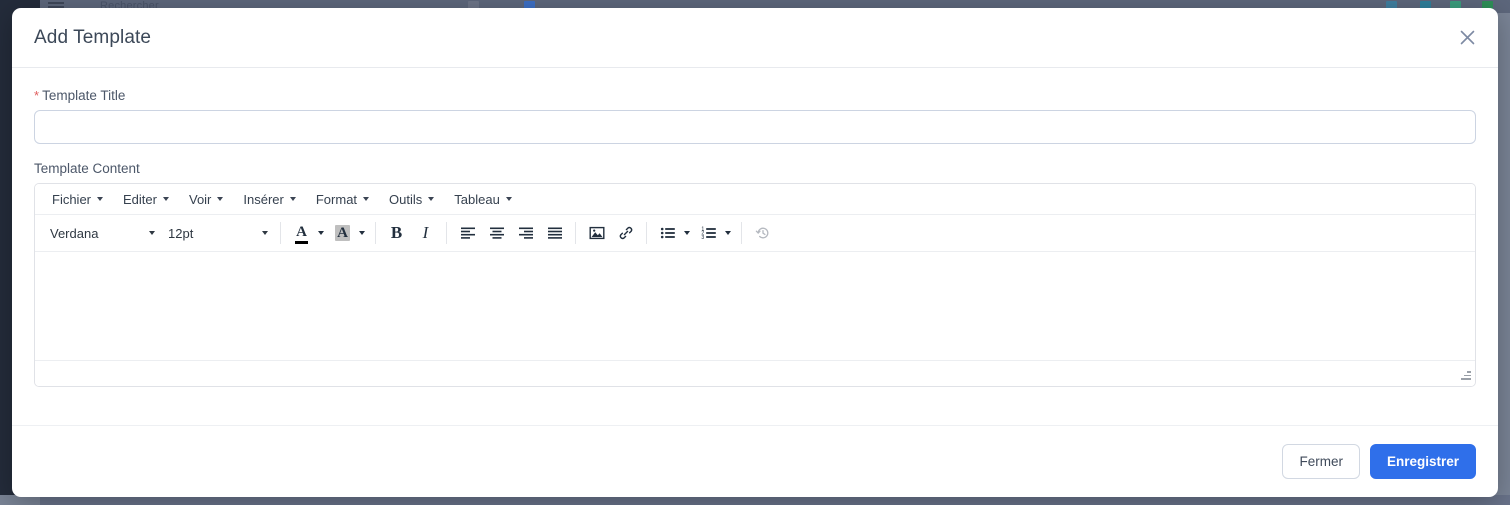 Image resolution: width=1510 pixels, height=505 pixels. What do you see at coordinates (755, 127) in the screenshot?
I see `template-title-input` at bounding box center [755, 127].